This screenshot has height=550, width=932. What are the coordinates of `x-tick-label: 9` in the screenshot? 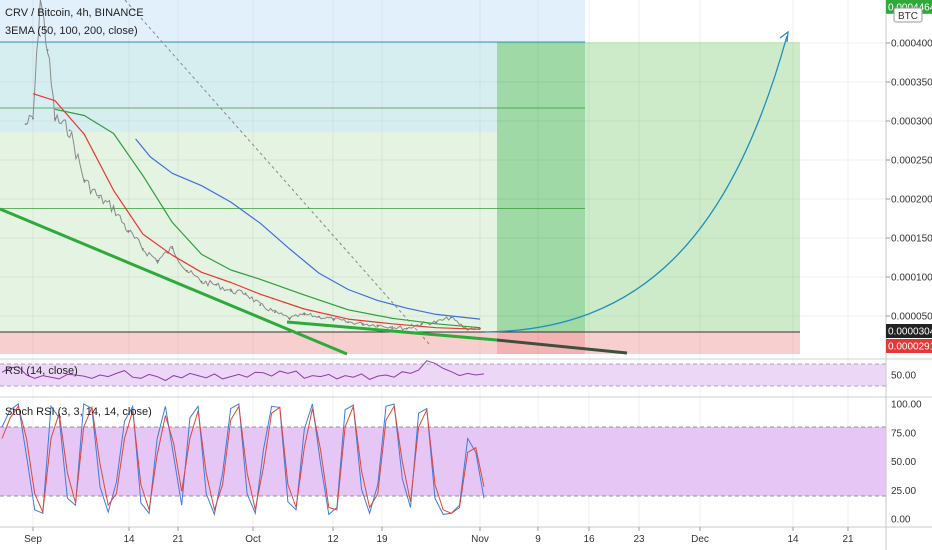 It's located at (538, 539).